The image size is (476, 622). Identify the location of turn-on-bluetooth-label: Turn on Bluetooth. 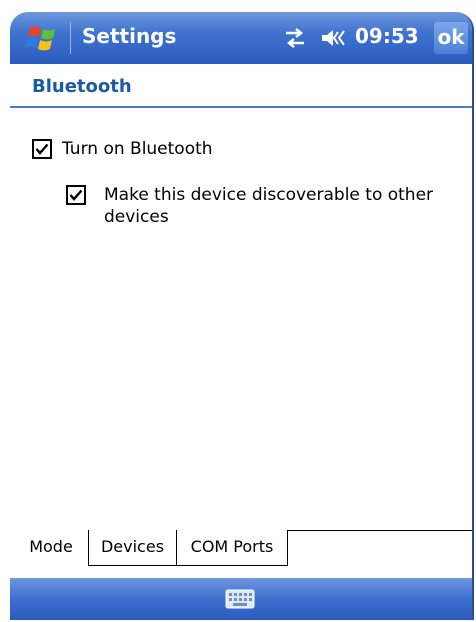
(137, 149).